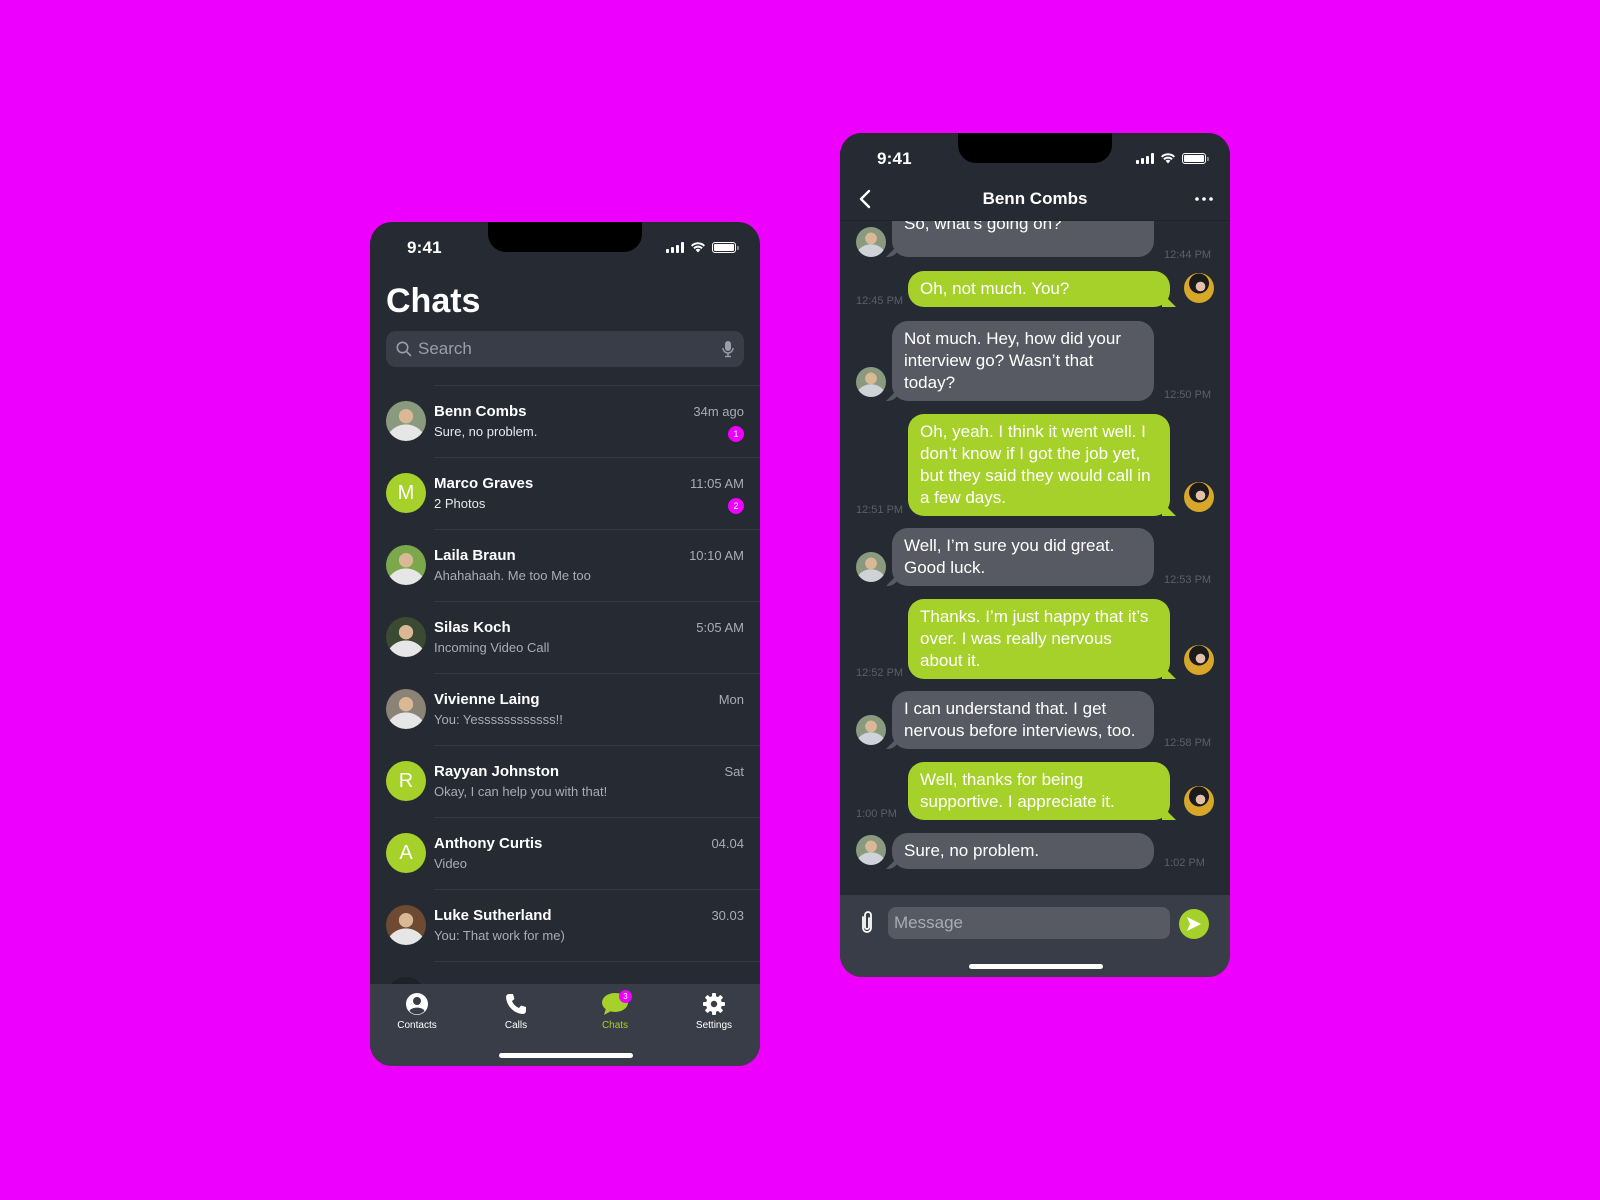  Describe the element at coordinates (417, 1025) in the screenshot. I see `tab-label: Contacts` at that location.